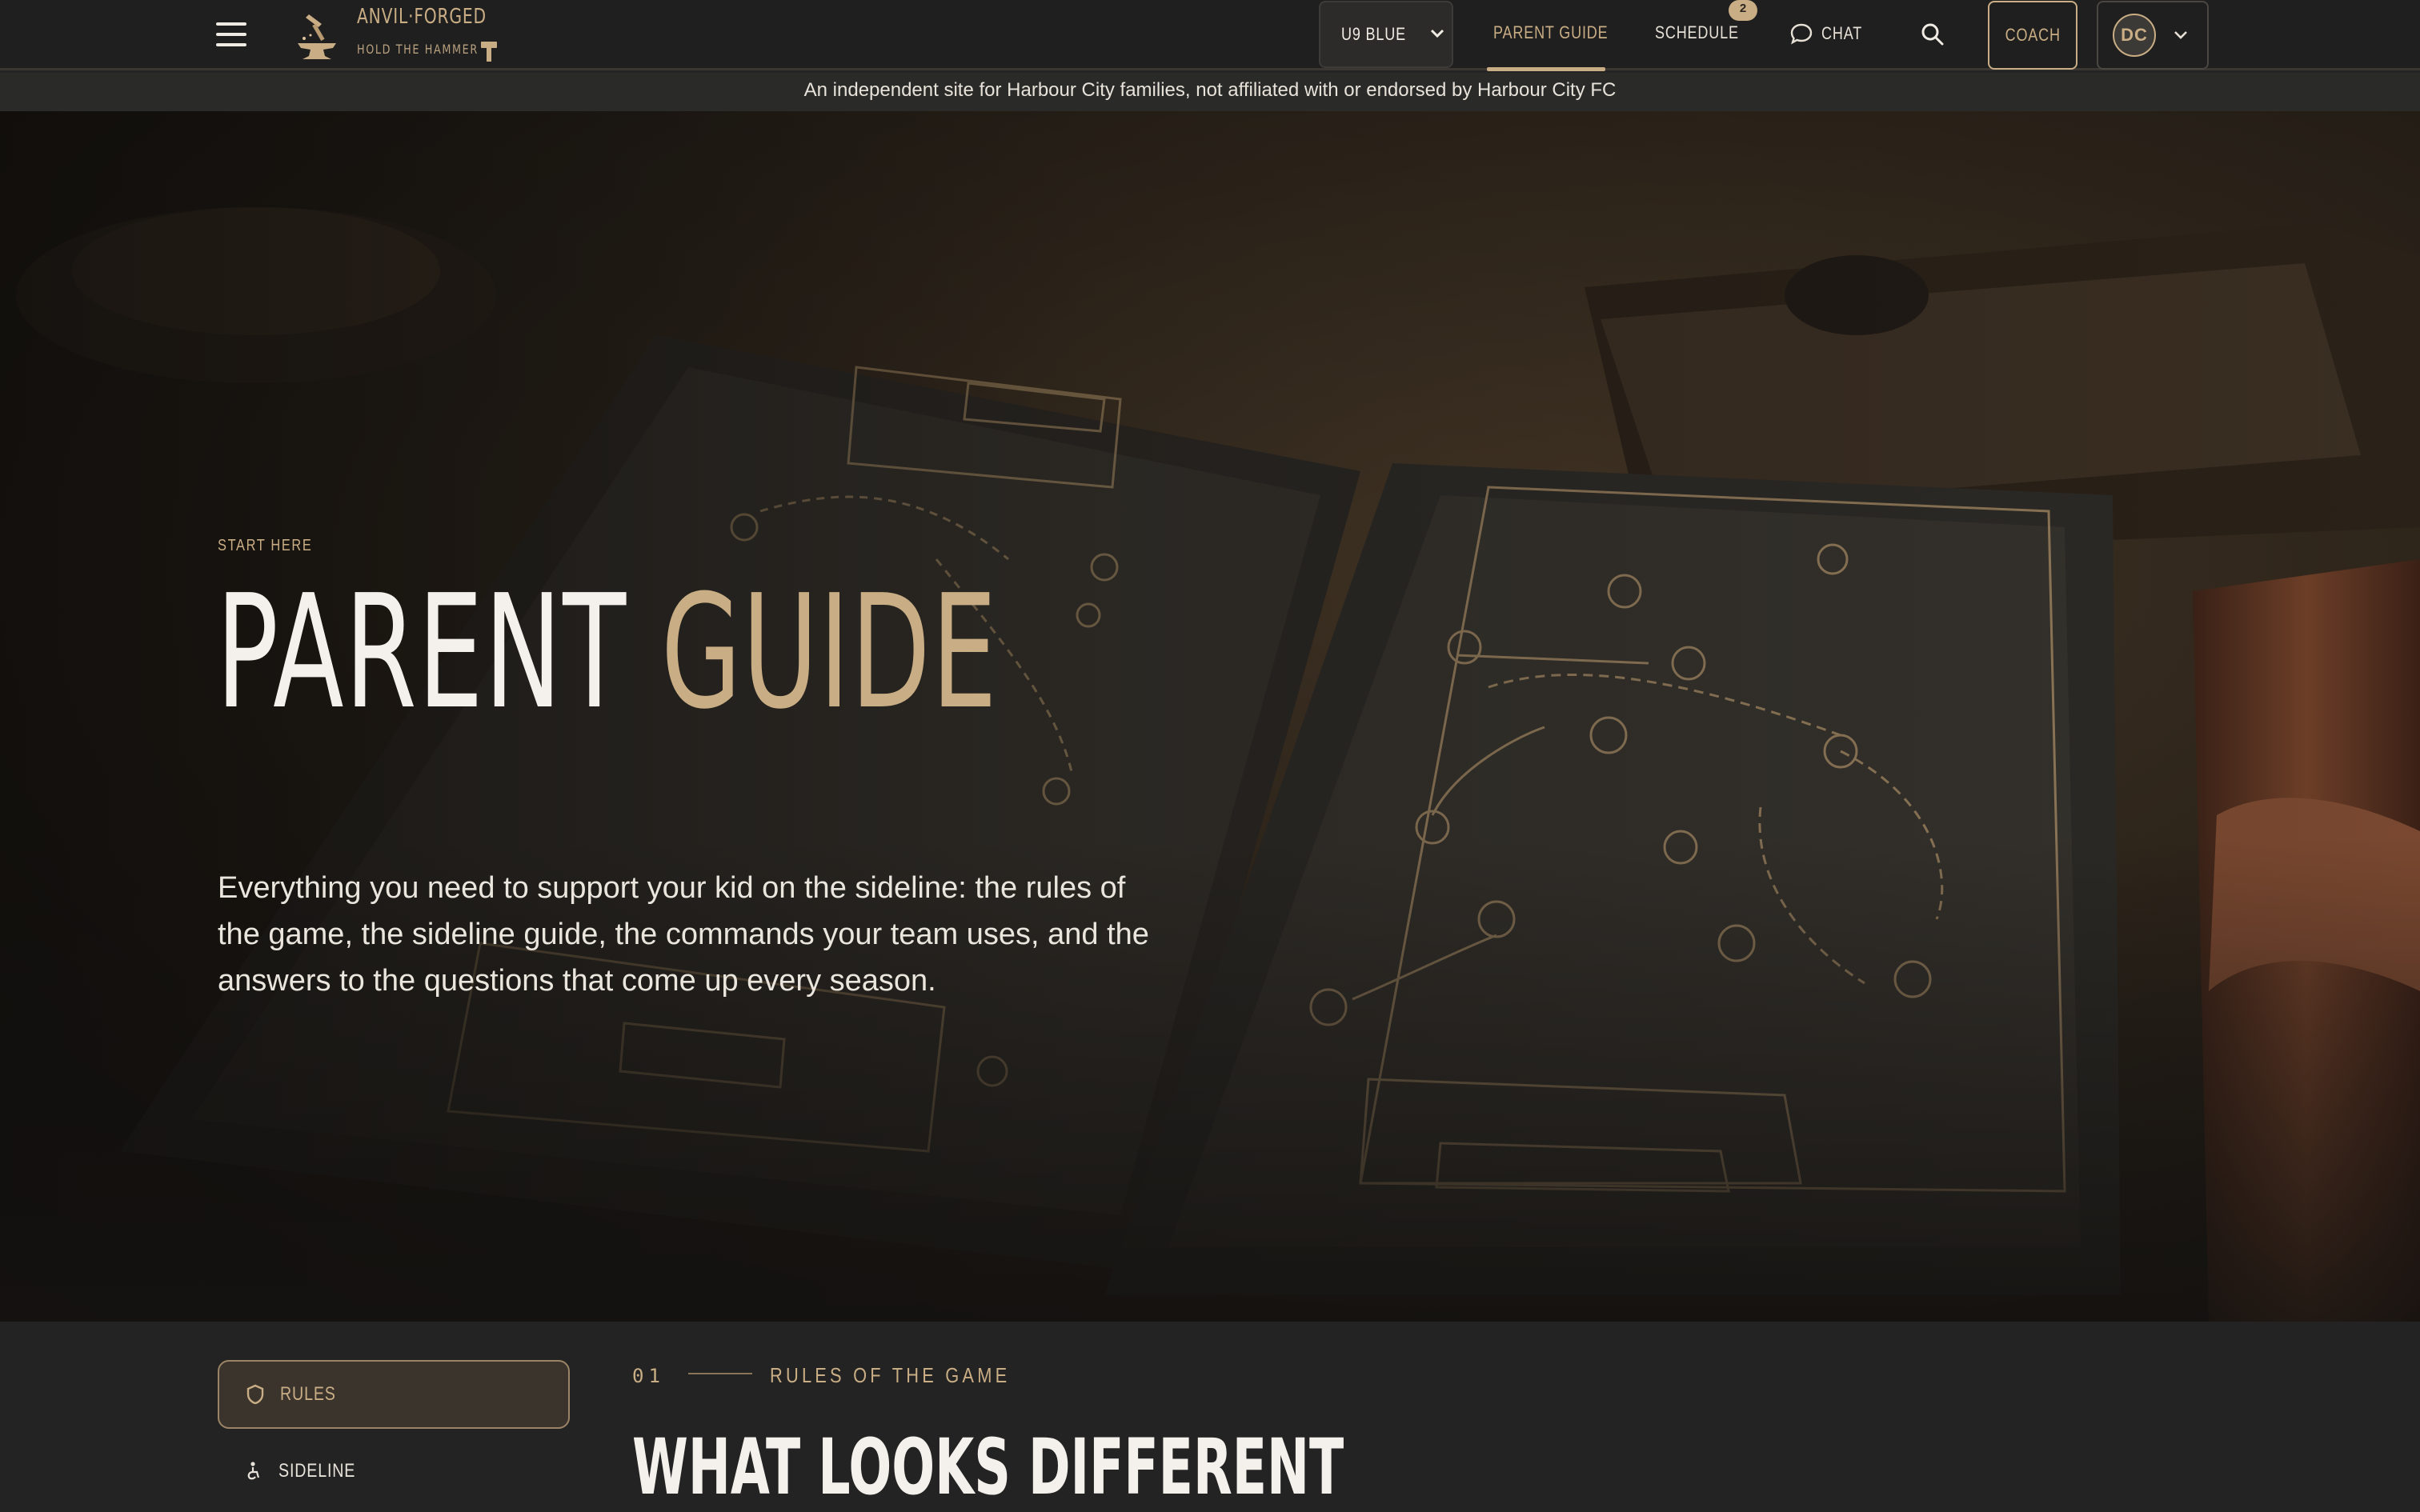 The height and width of the screenshot is (1512, 2420). What do you see at coordinates (720, 1373) in the screenshot?
I see `section-divider` at bounding box center [720, 1373].